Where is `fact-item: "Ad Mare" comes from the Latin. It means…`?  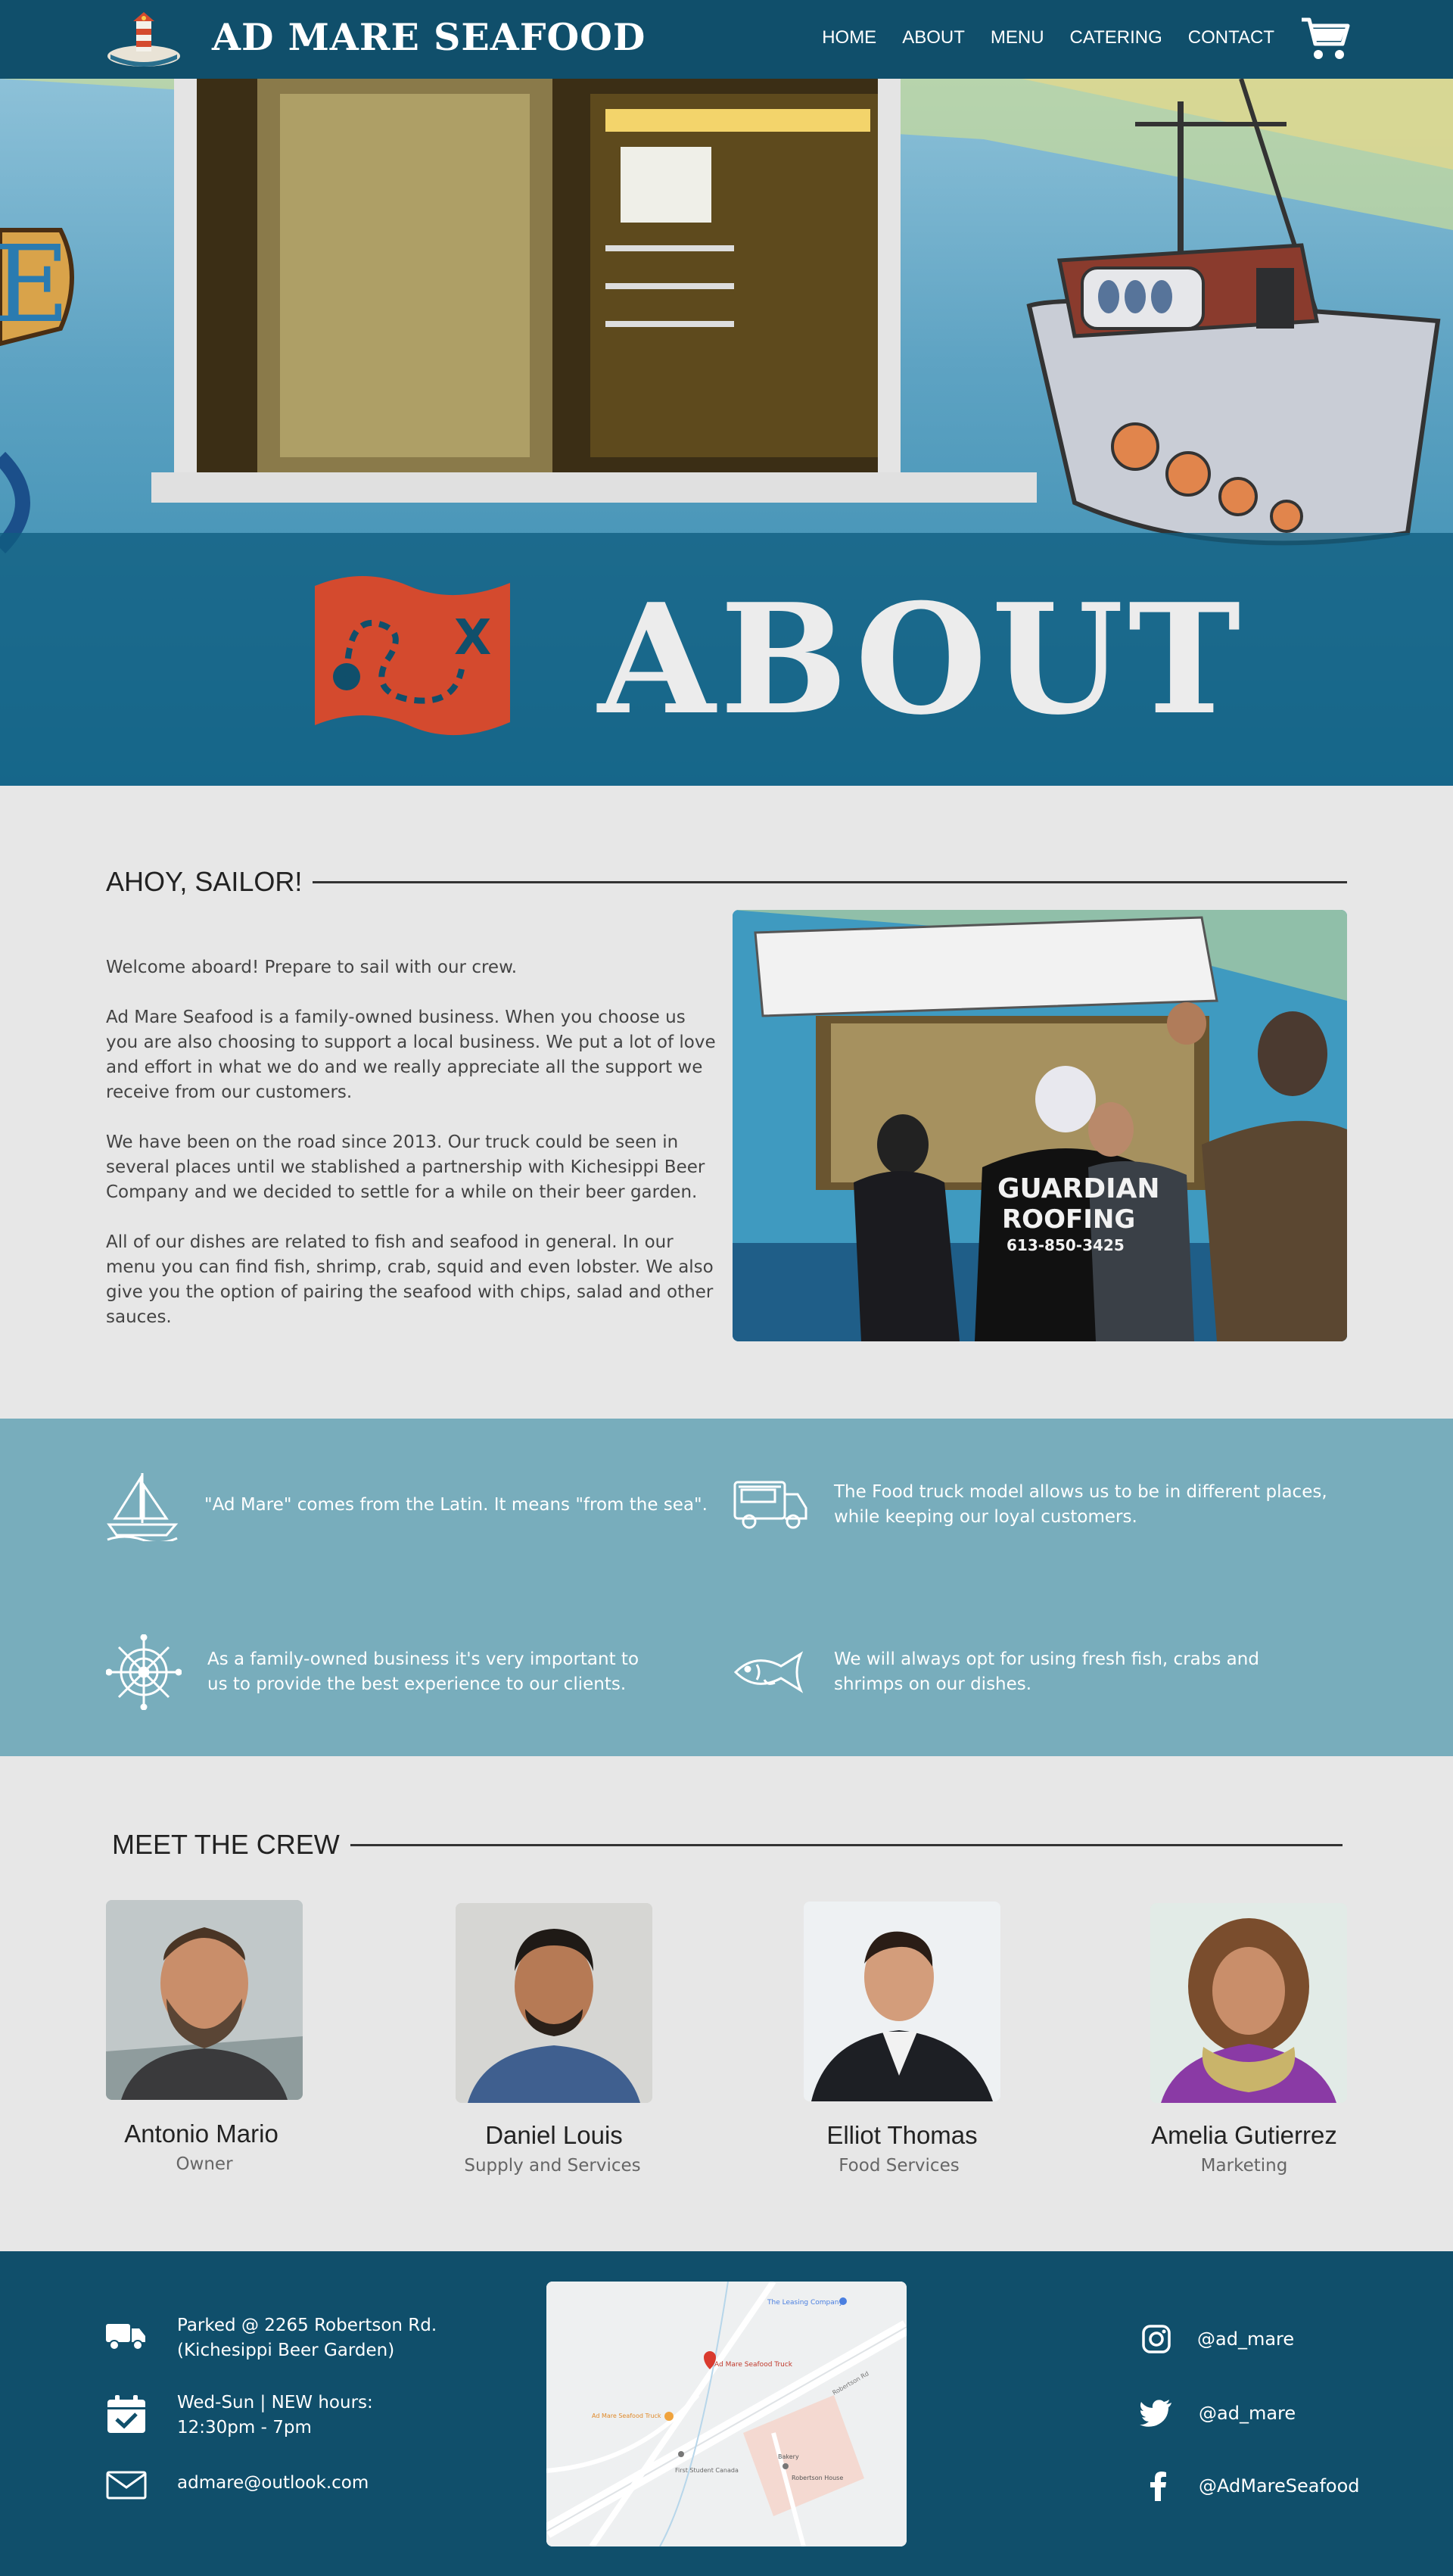 fact-item: "Ad Mare" comes from the Latin. It means… is located at coordinates (408, 1505).